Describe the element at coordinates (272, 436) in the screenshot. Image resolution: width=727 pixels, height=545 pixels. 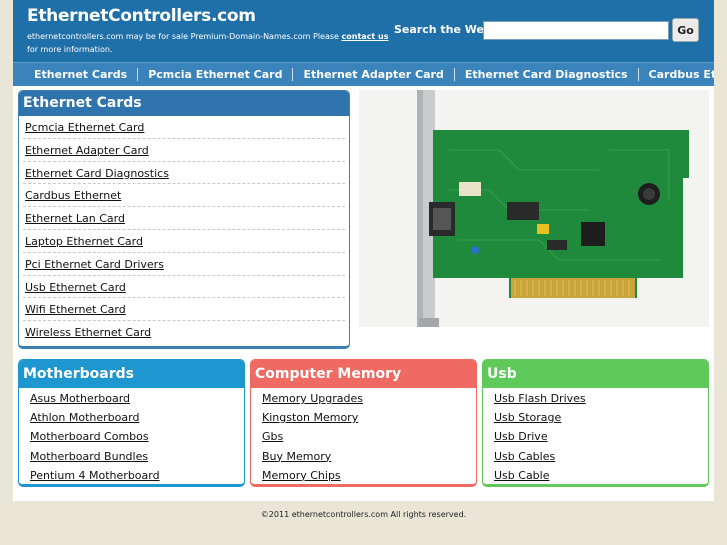
I see `link-gbs: Gbs` at that location.